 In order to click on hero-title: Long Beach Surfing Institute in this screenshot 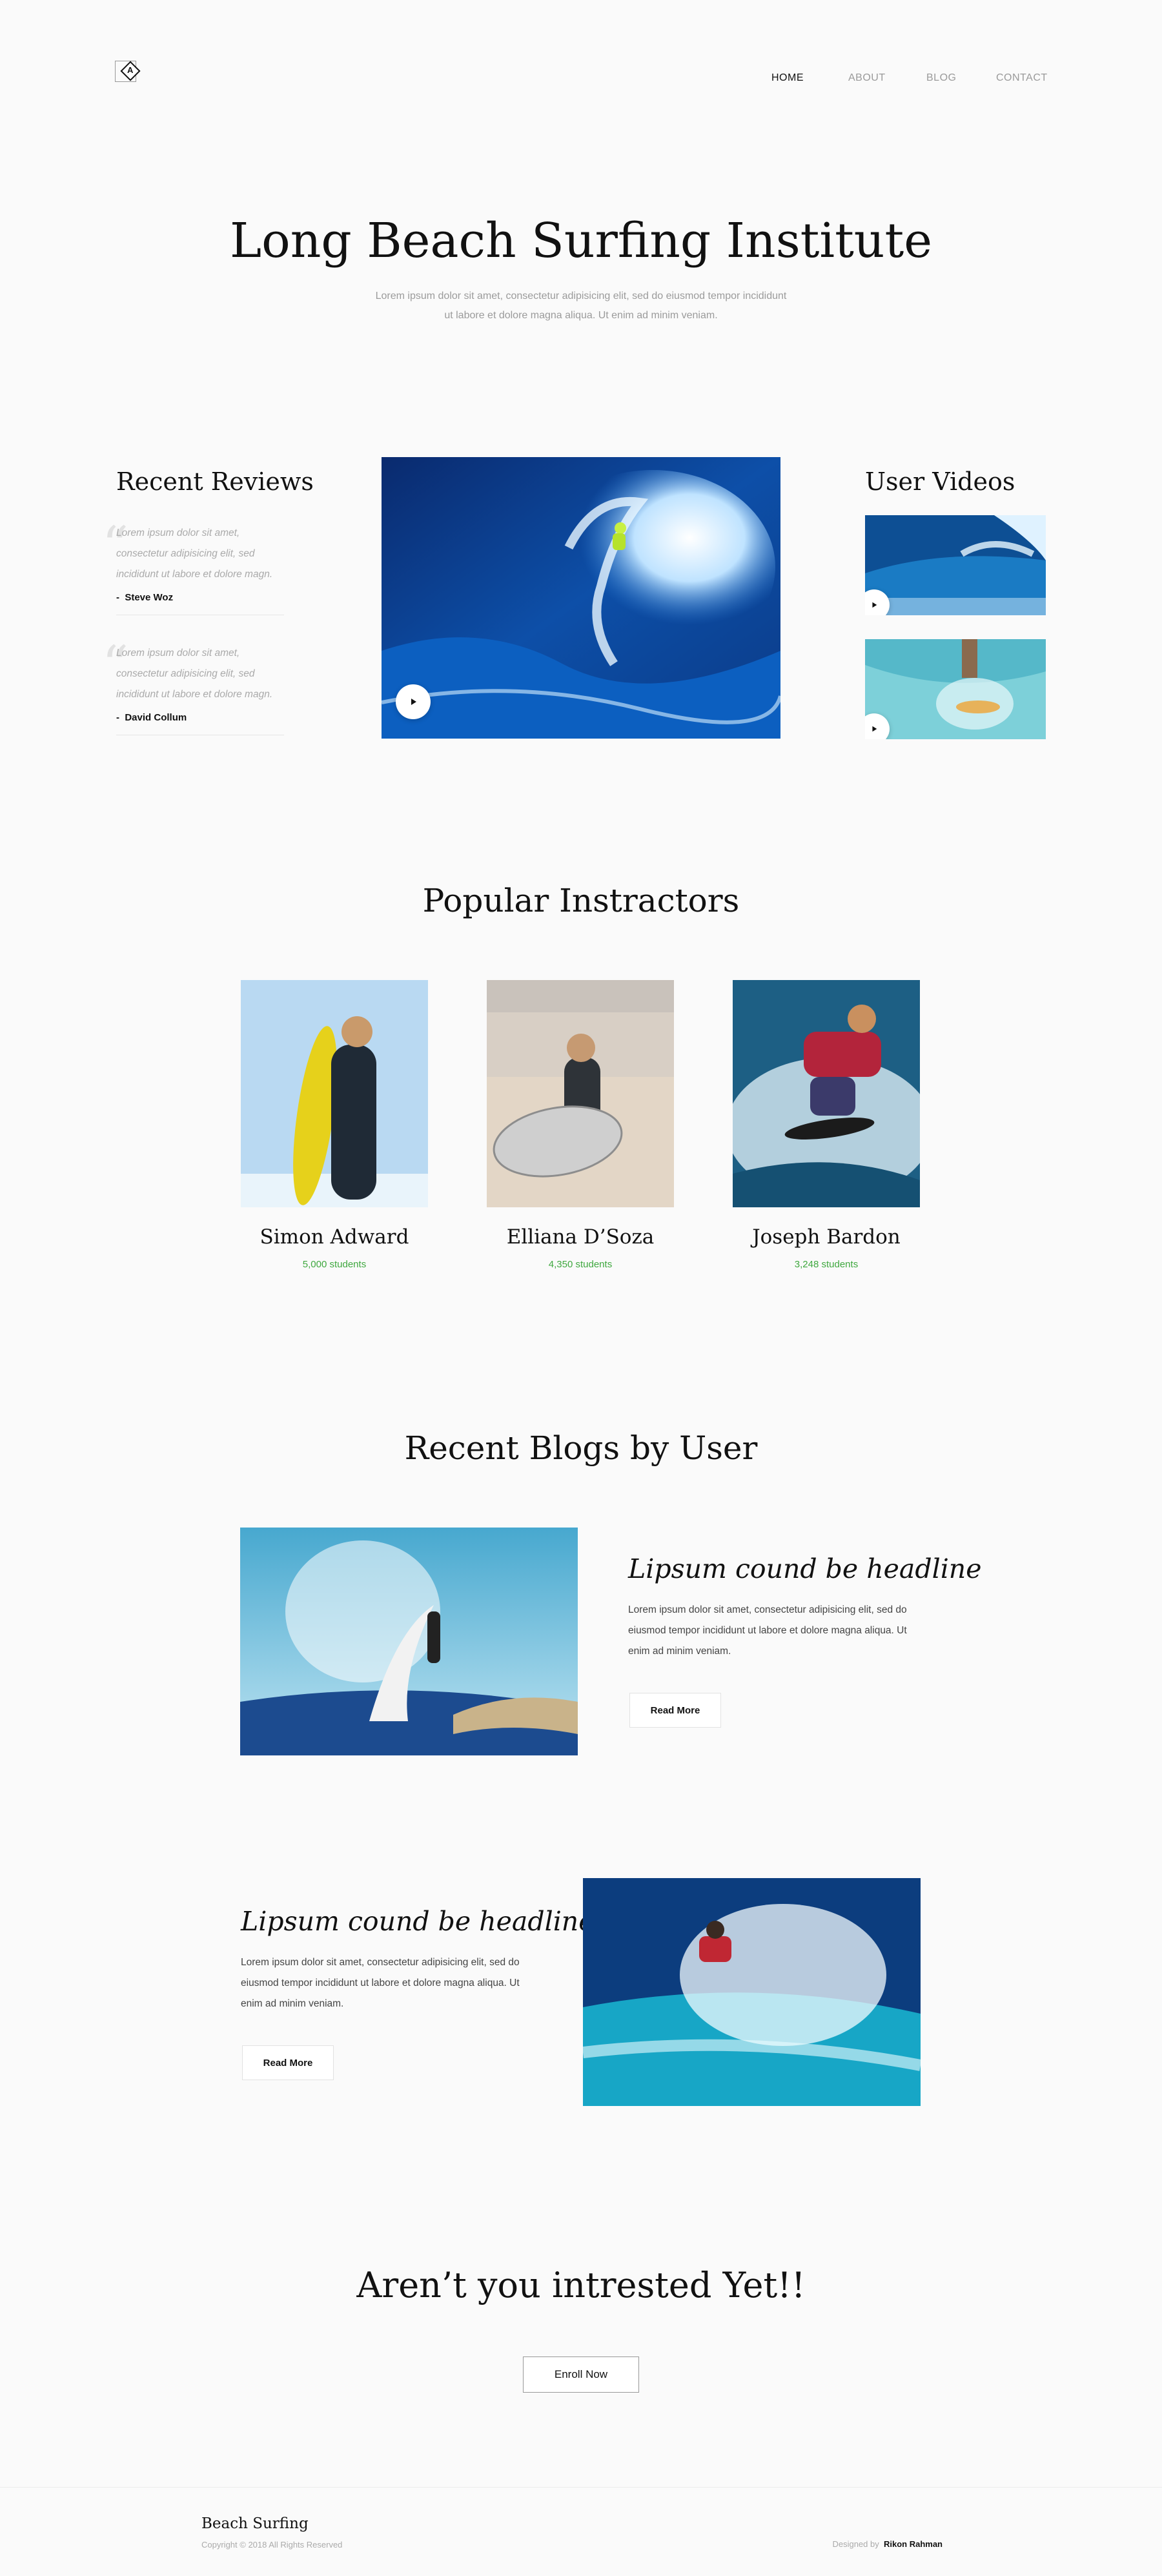, I will do `click(581, 241)`.